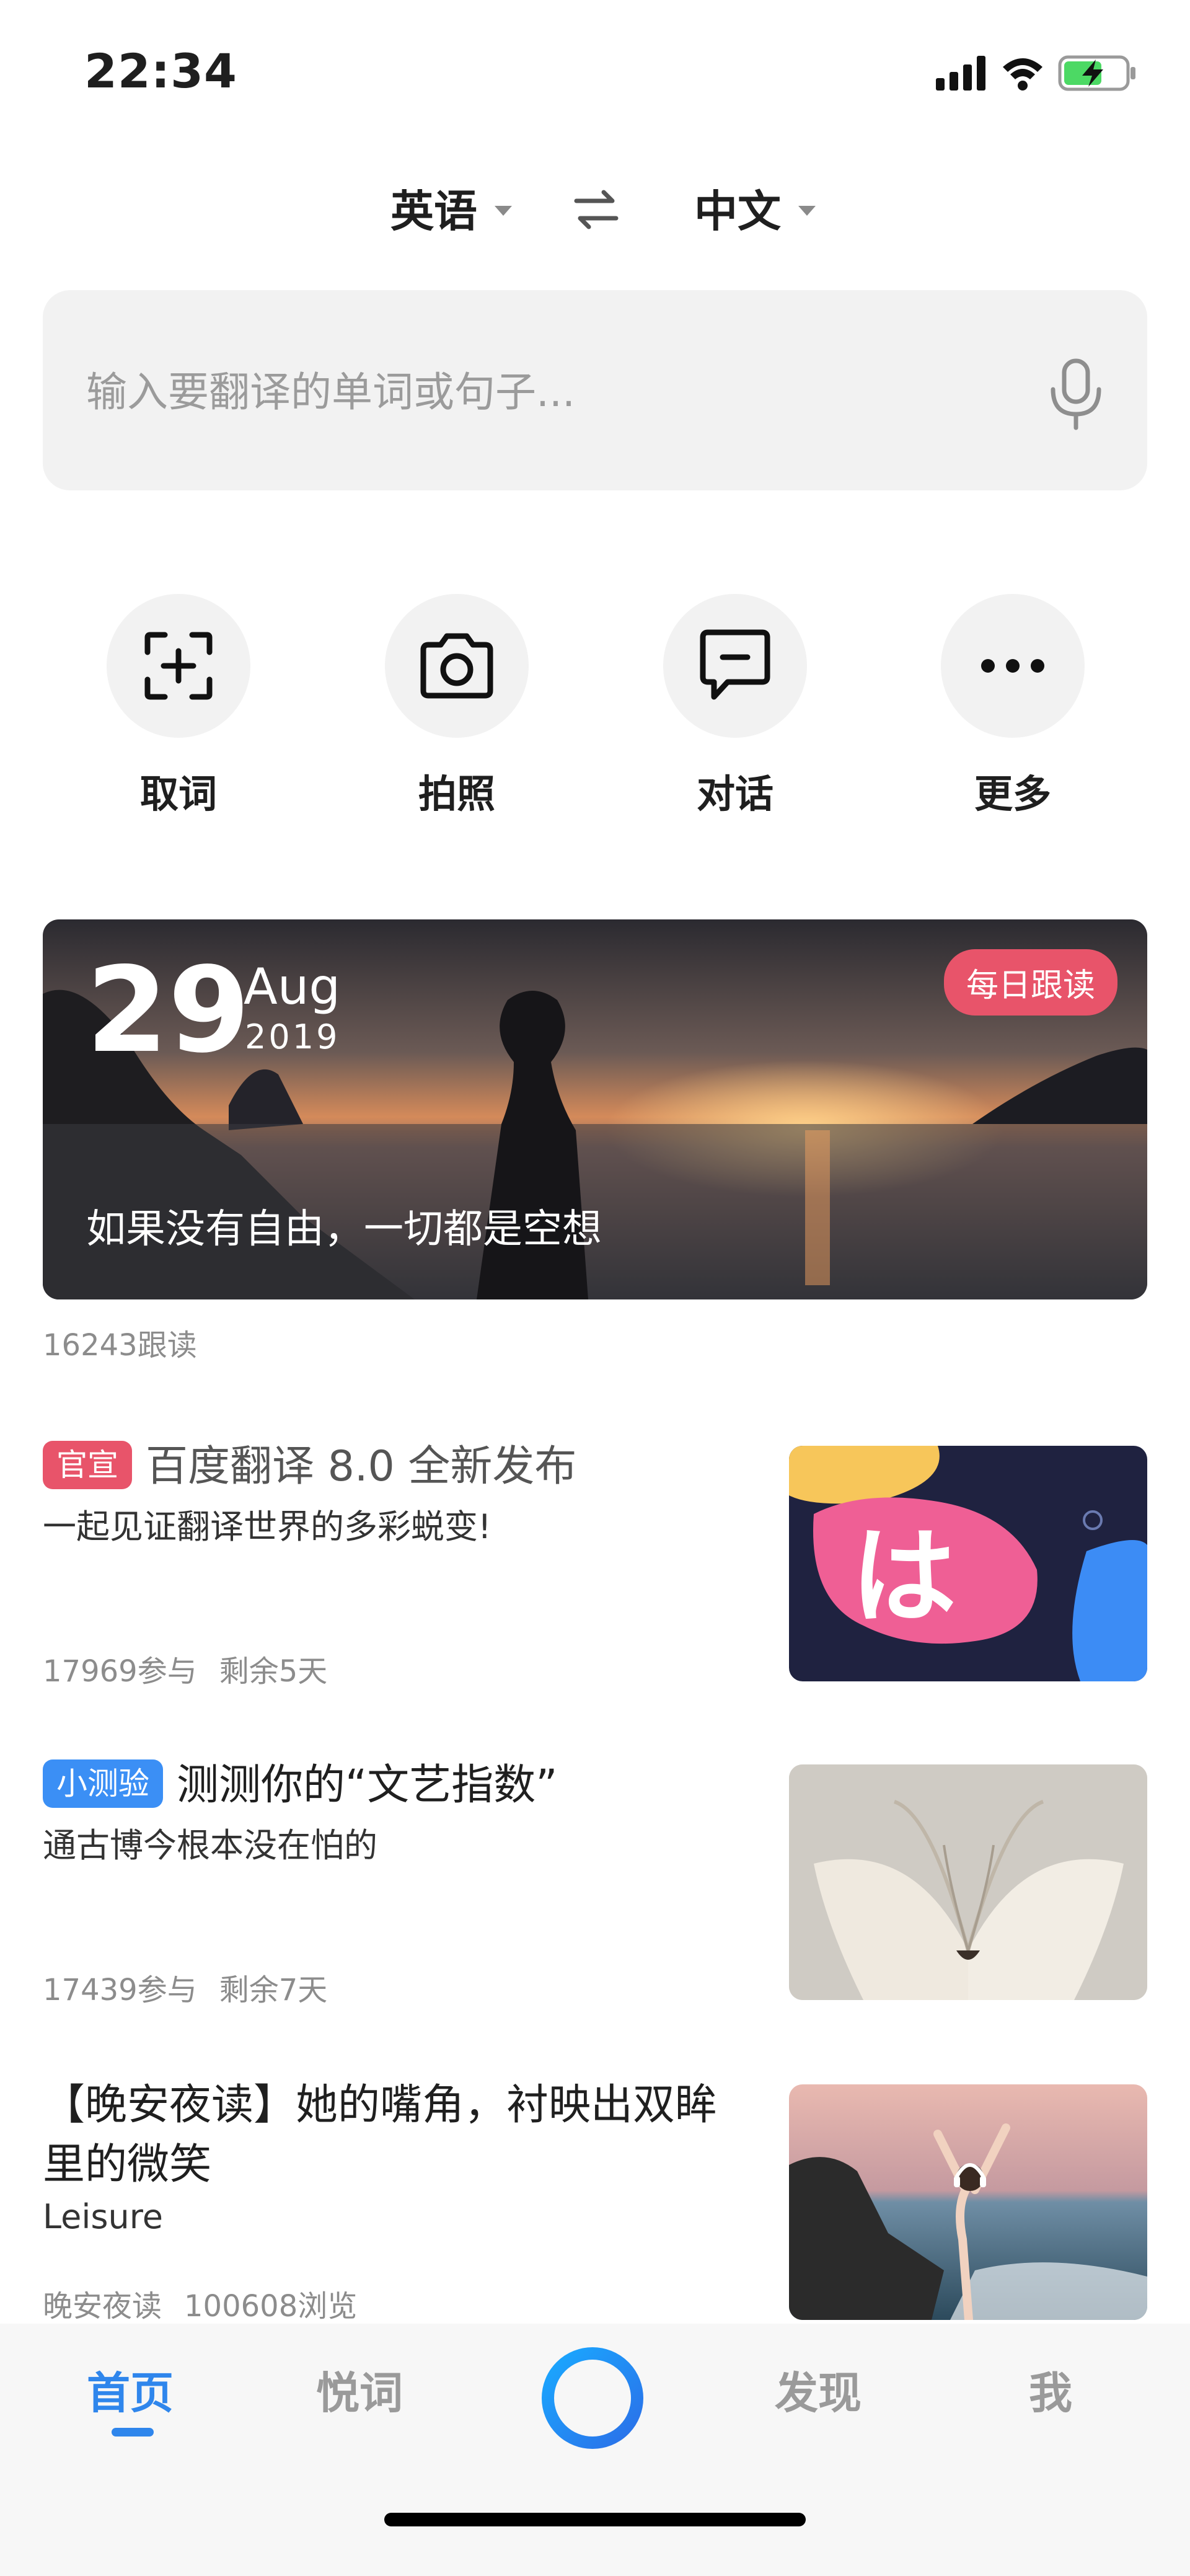 The height and width of the screenshot is (2576, 1190). Describe the element at coordinates (120, 1345) in the screenshot. I see `daily-read-count: 16243跟读` at that location.